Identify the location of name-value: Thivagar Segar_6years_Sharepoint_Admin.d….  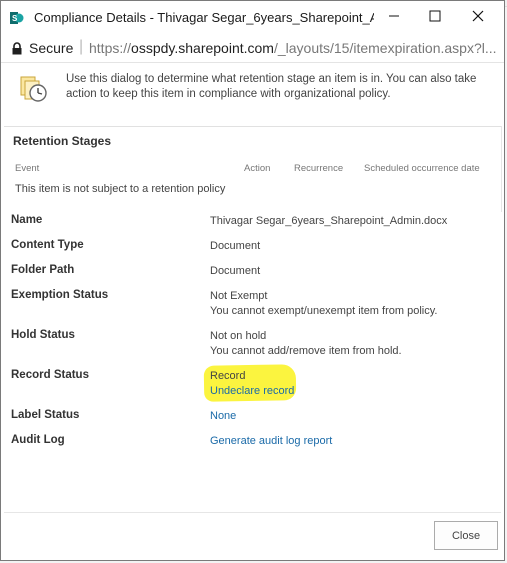
(329, 221).